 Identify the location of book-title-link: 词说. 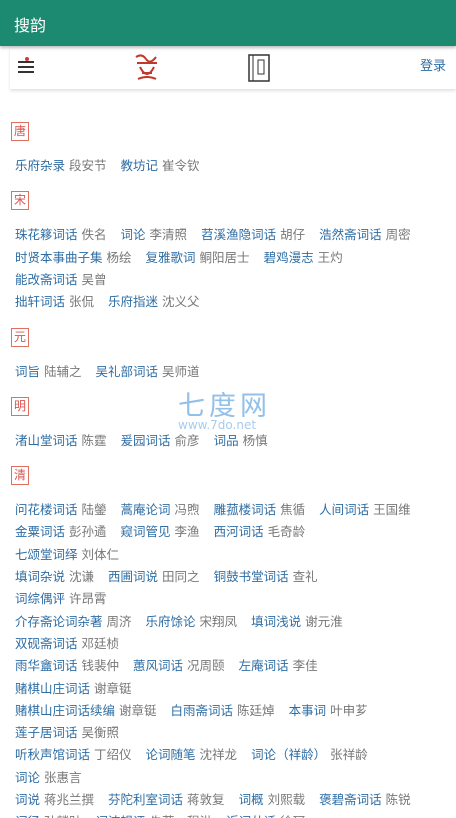
(27, 799).